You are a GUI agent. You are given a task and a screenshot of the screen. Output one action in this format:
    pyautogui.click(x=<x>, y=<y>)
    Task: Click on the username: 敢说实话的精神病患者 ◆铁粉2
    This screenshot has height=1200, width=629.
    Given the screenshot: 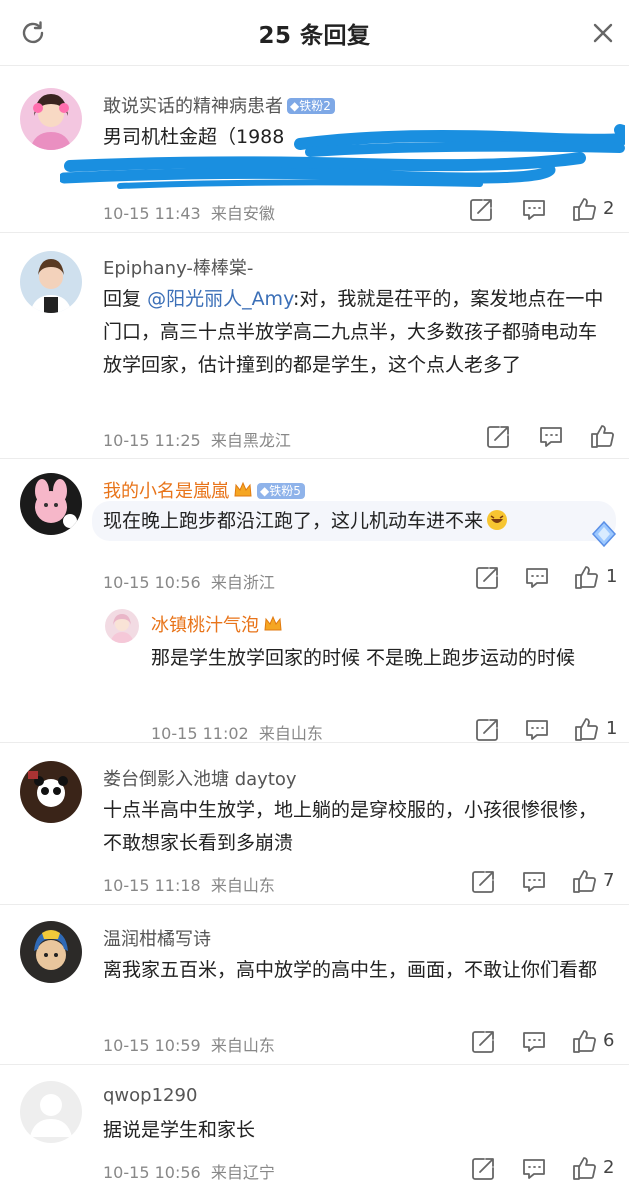 What is the action you would take?
    pyautogui.click(x=219, y=105)
    